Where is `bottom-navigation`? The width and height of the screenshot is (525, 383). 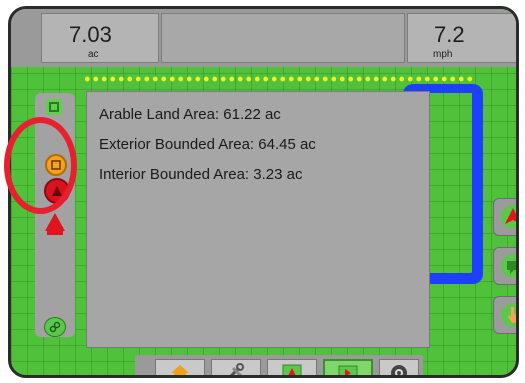 bottom-navigation is located at coordinates (279, 365).